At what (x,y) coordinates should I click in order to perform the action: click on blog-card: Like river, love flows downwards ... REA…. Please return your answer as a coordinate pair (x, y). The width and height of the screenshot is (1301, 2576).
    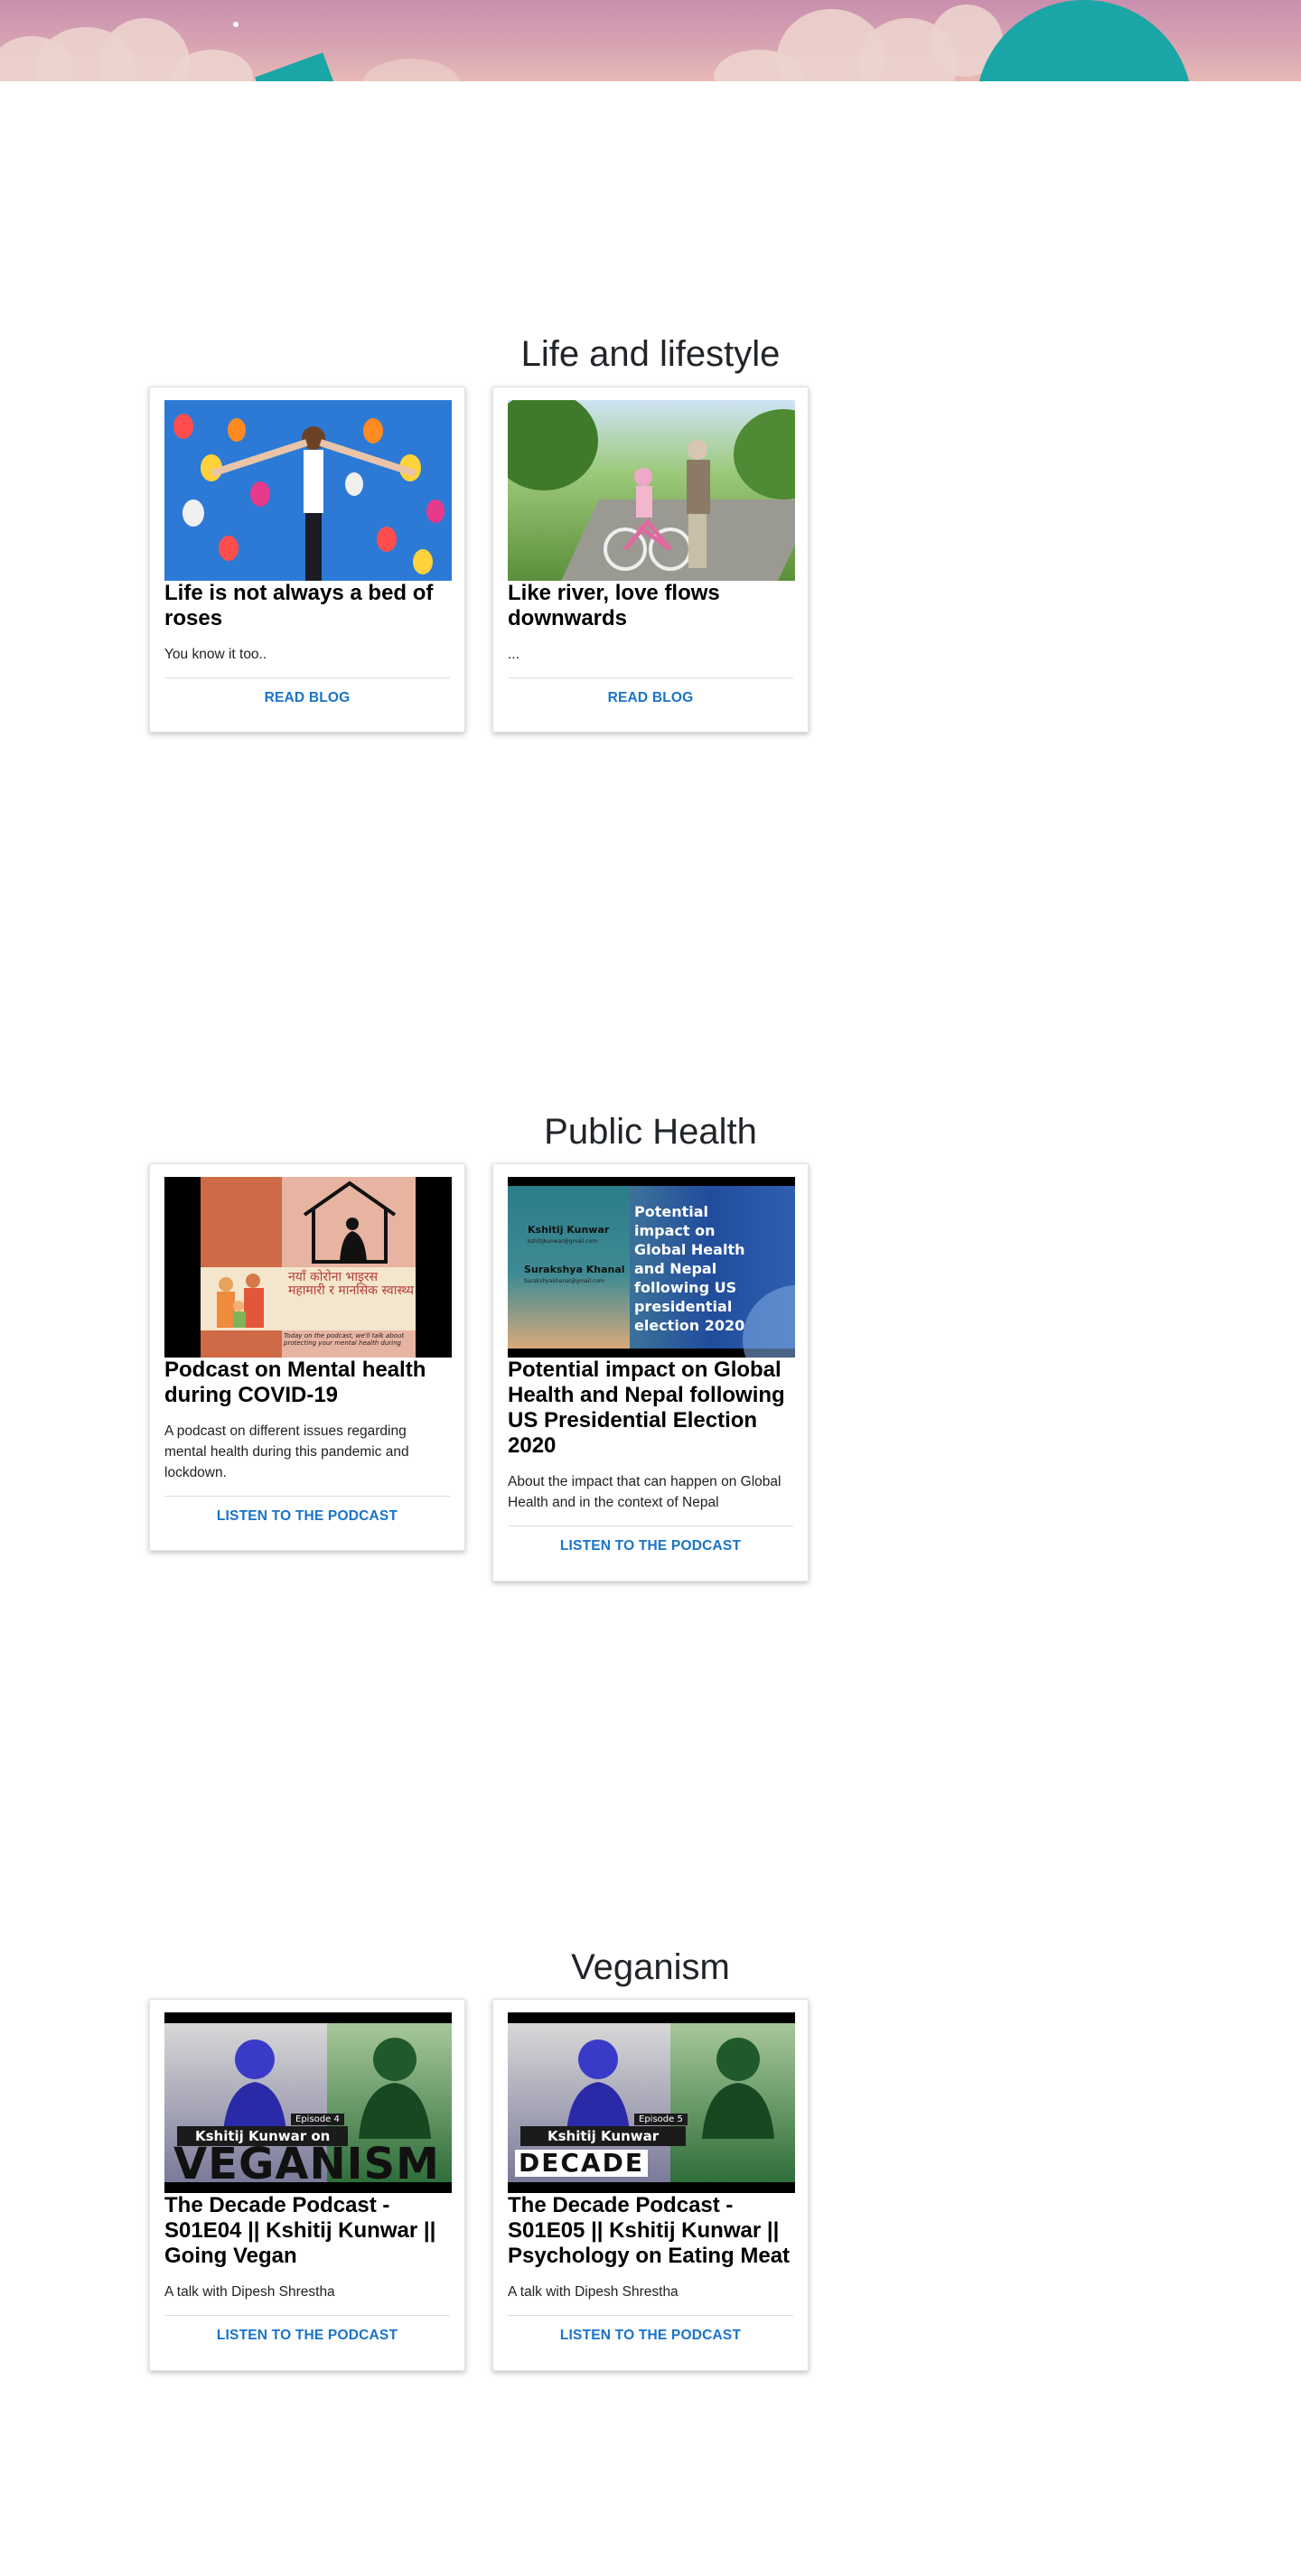
    Looking at the image, I should click on (650, 560).